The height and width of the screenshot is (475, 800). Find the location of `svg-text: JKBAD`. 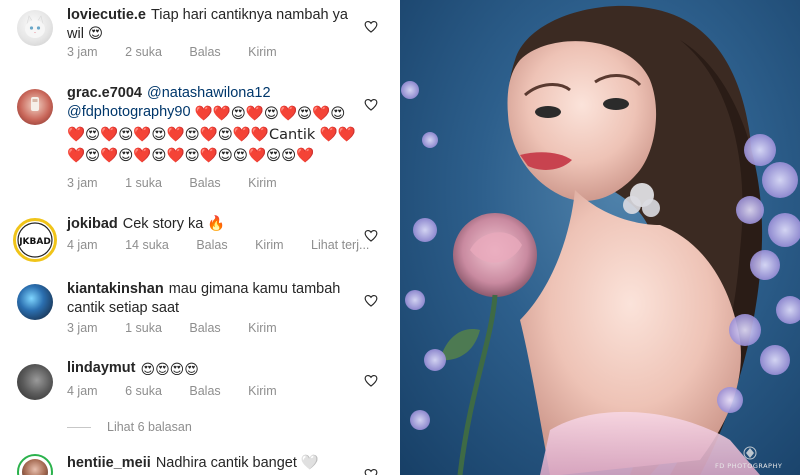

svg-text: JKBAD is located at coordinates (34, 242).